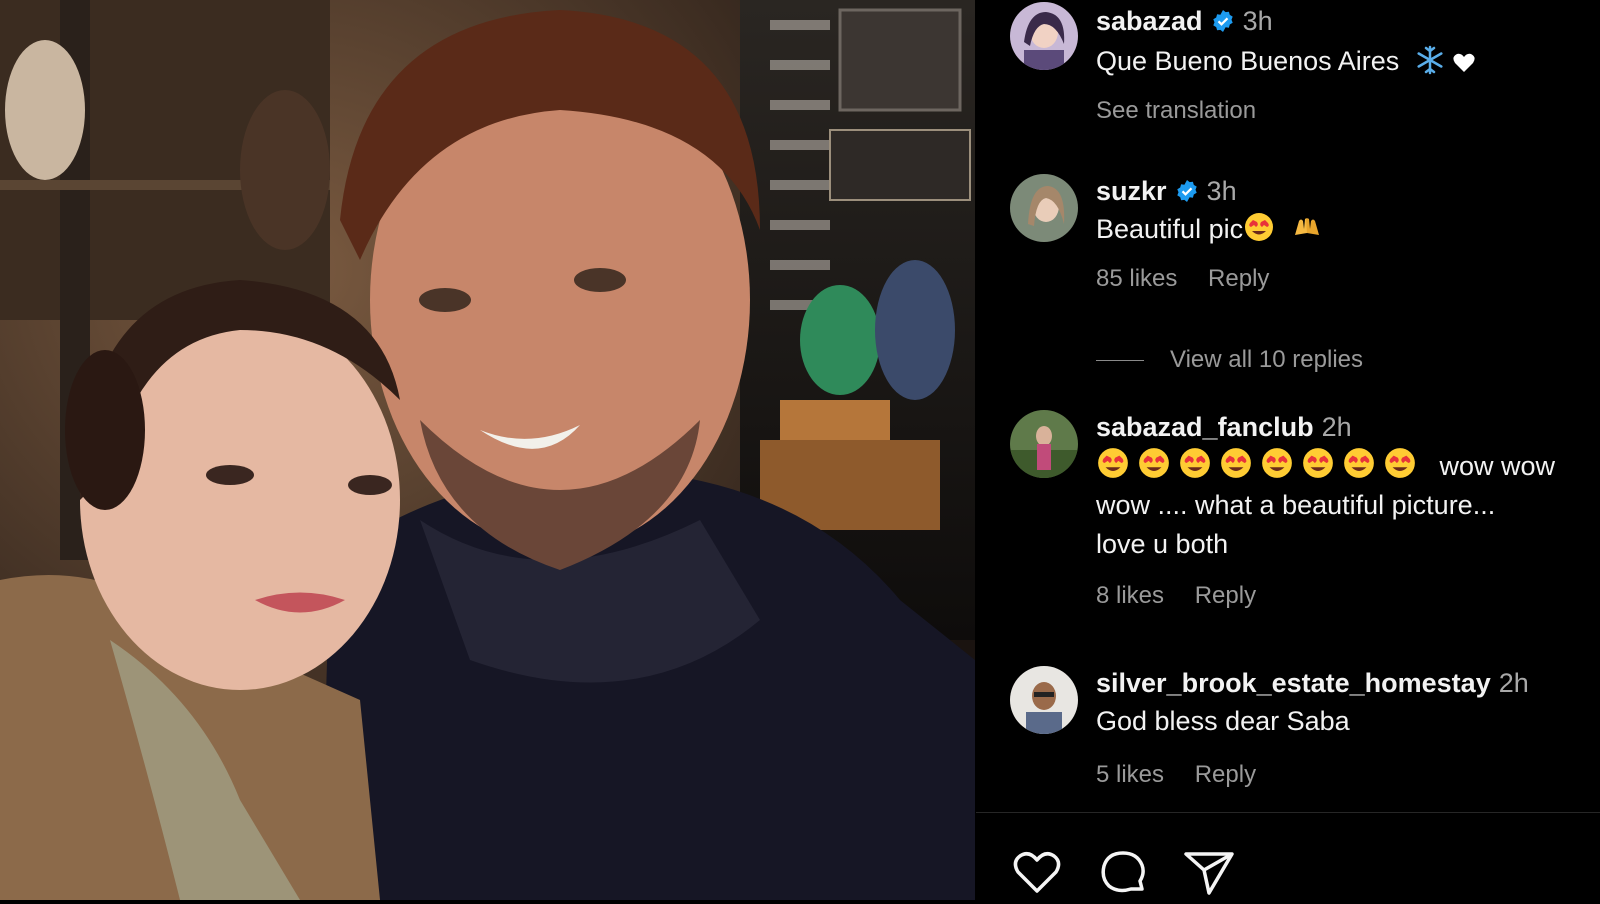 Image resolution: width=1600 pixels, height=904 pixels. What do you see at coordinates (1120, 361) in the screenshot?
I see `replies-divider-line` at bounding box center [1120, 361].